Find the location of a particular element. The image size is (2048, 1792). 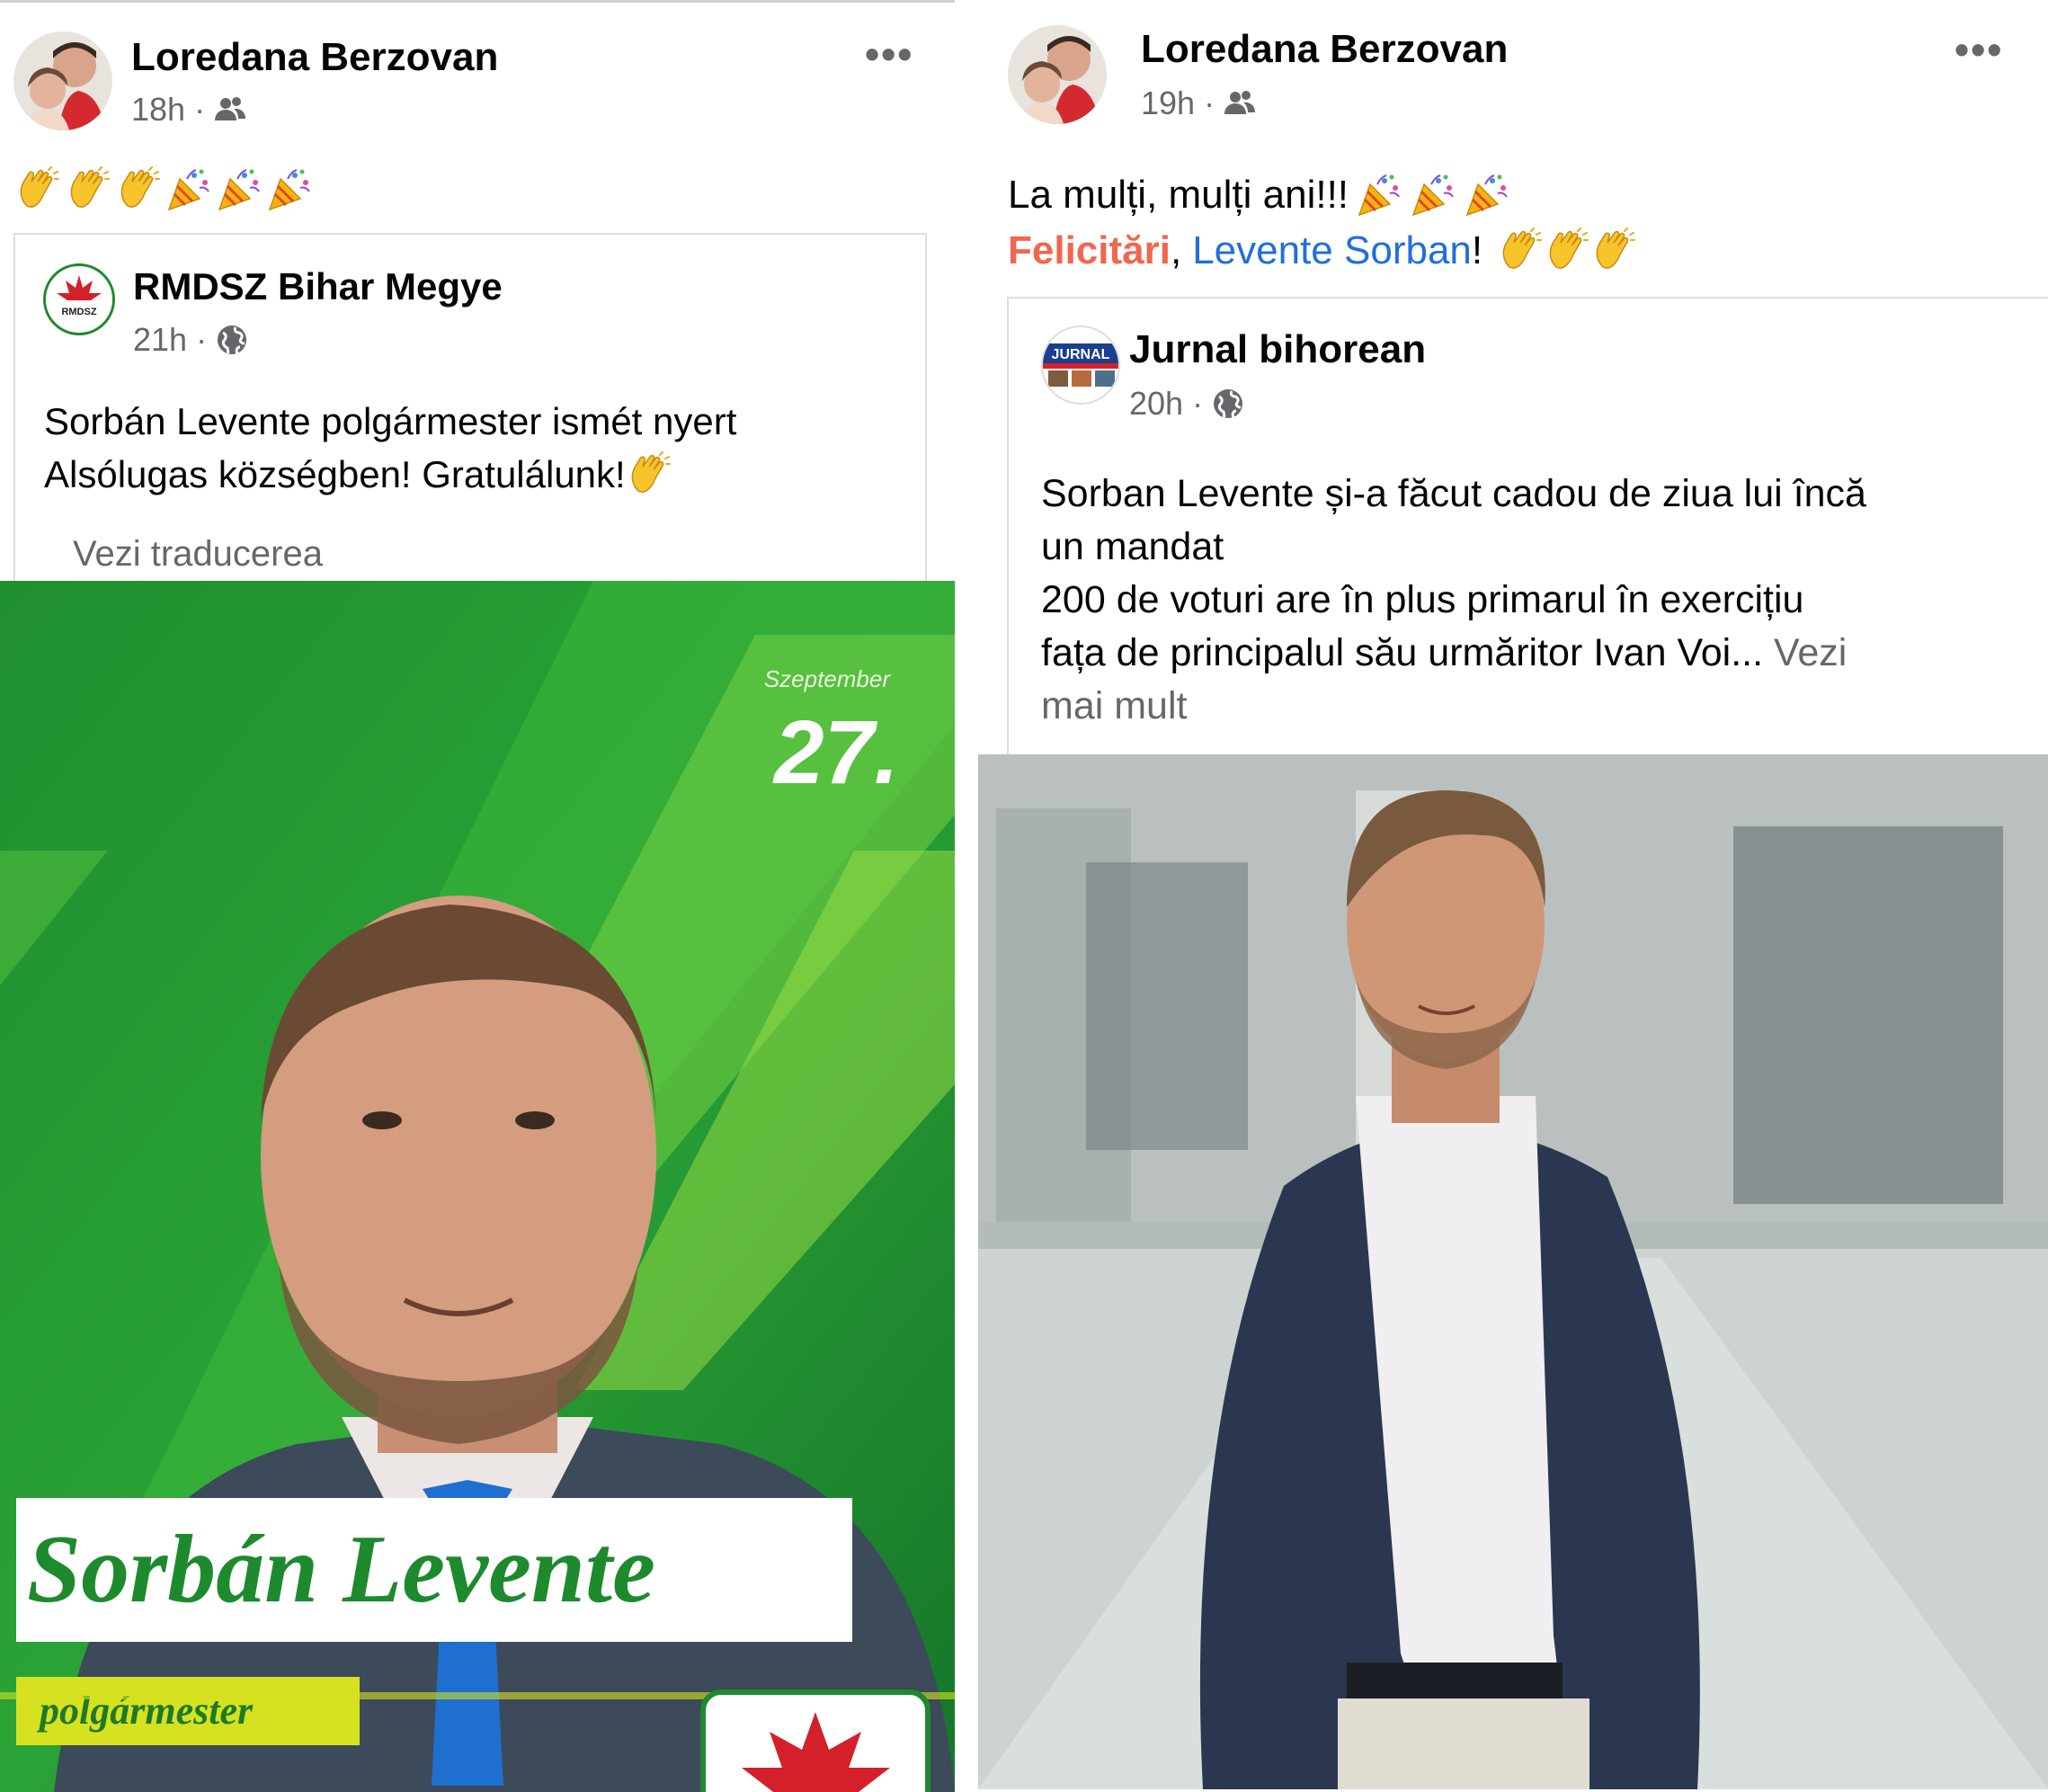

page-logo: RMDSZ is located at coordinates (79, 299).